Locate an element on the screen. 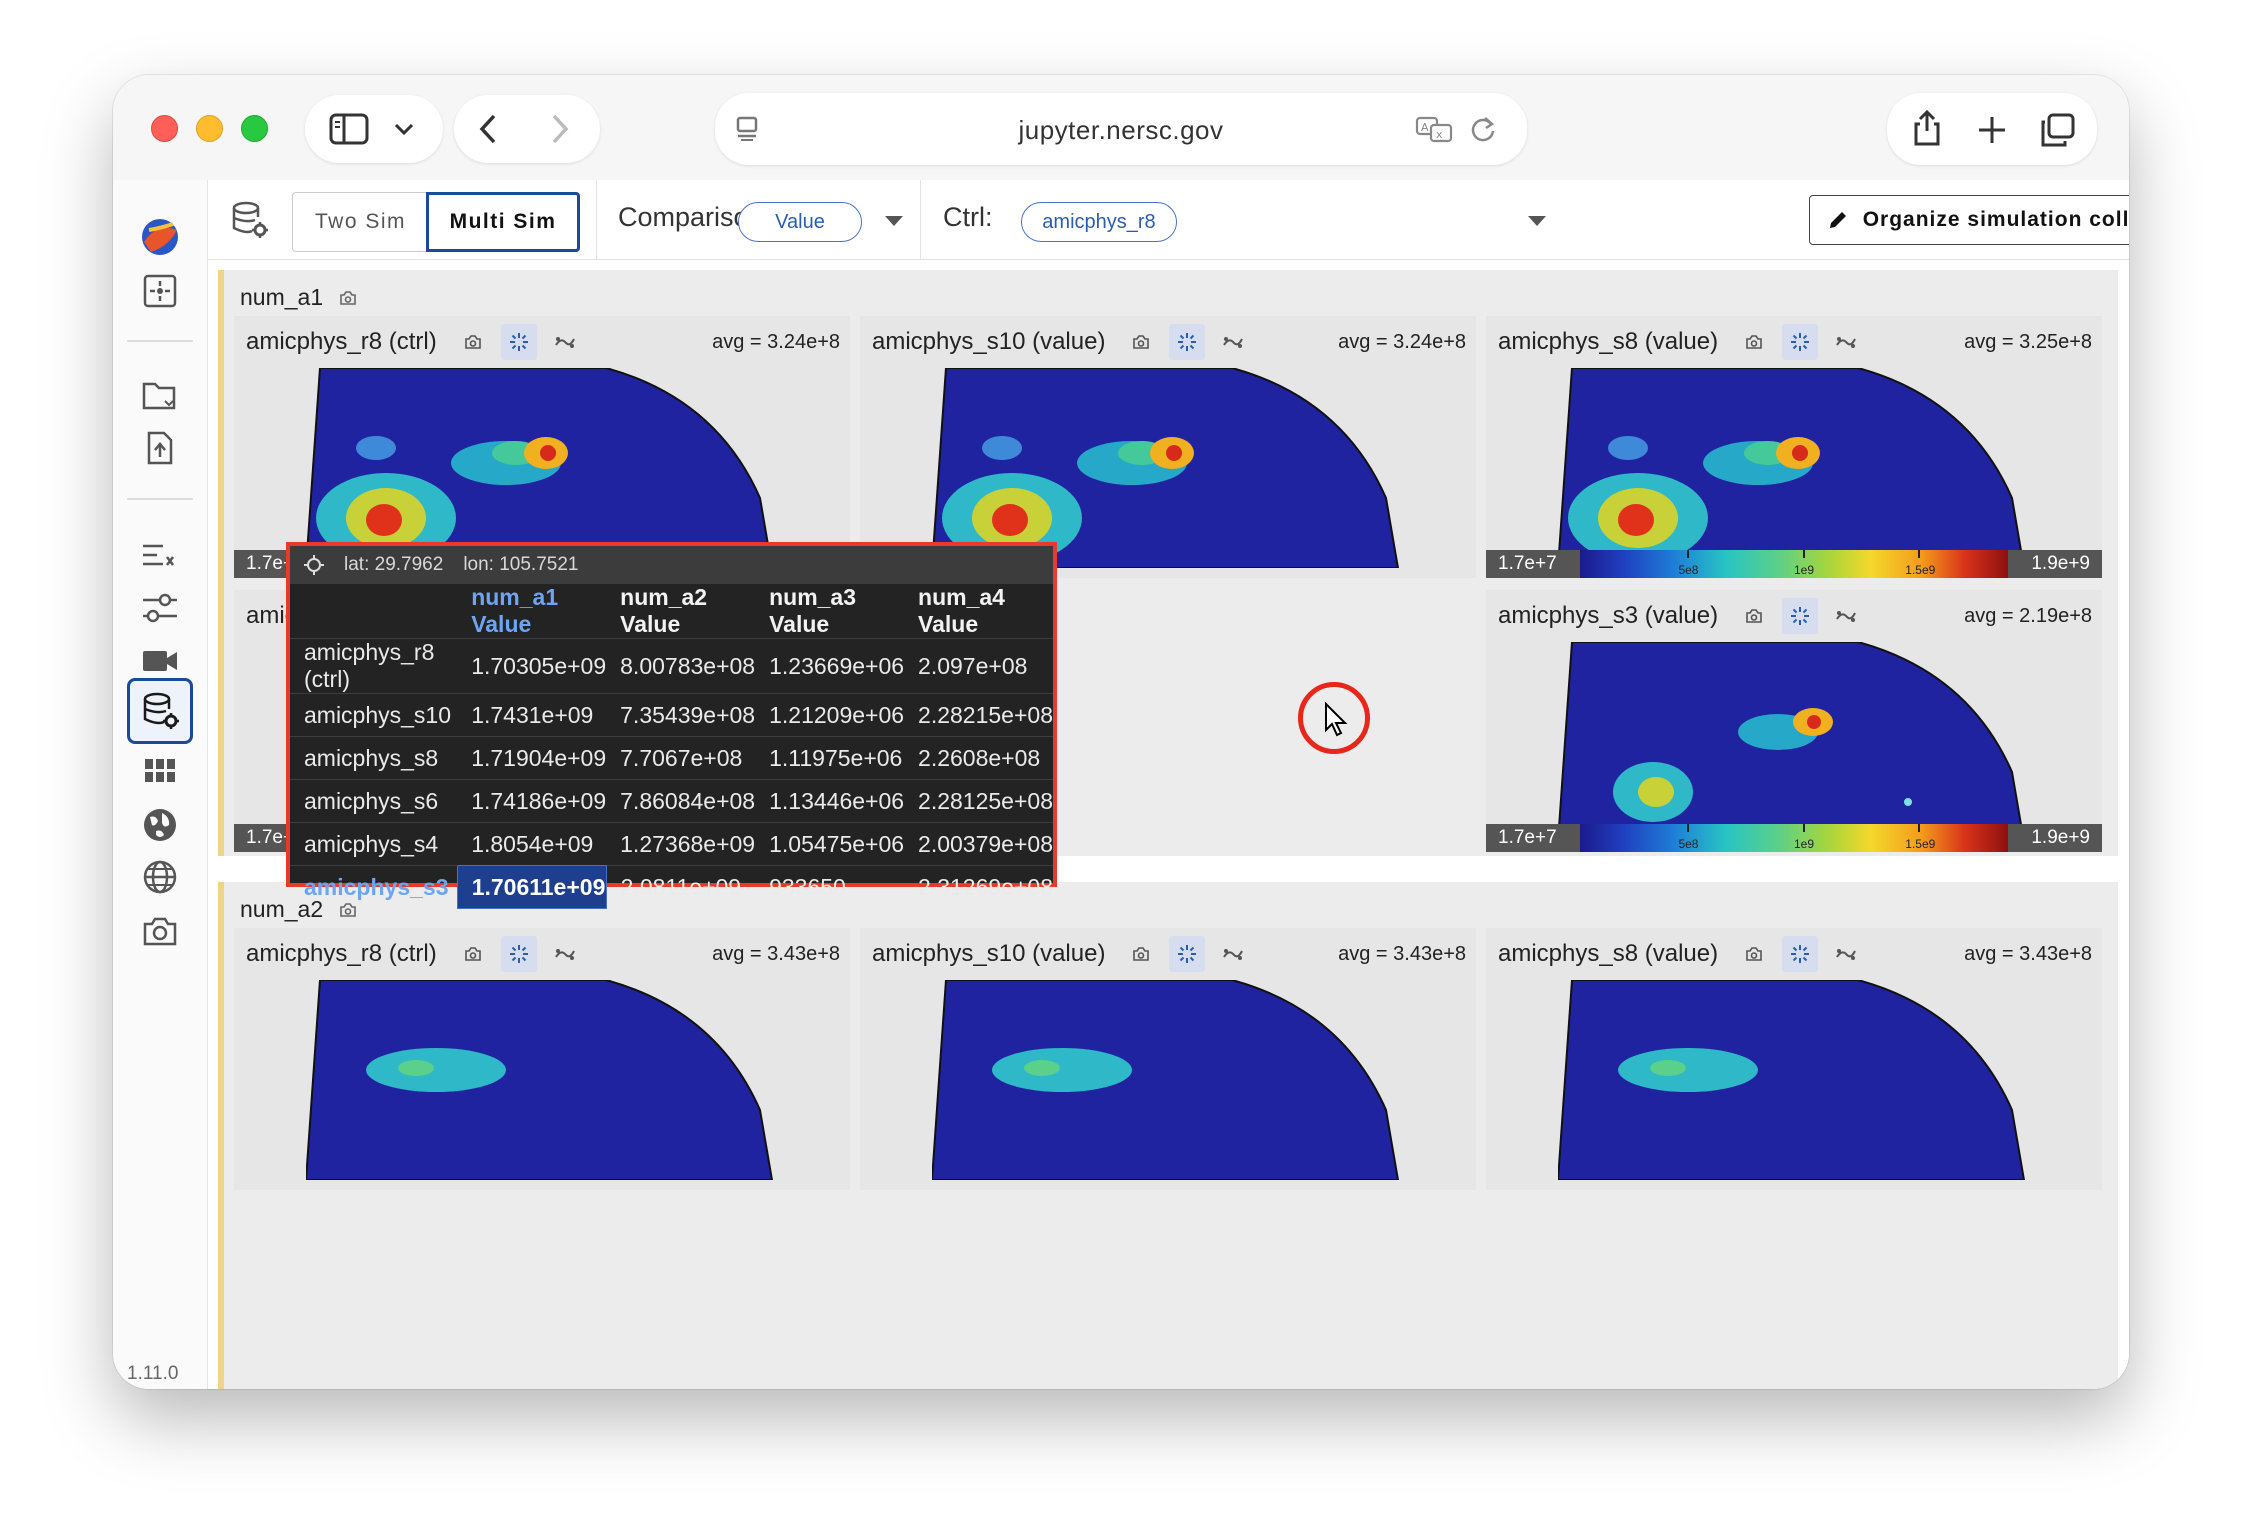 The image size is (2242, 1538). zoom-window-button is located at coordinates (254, 128).